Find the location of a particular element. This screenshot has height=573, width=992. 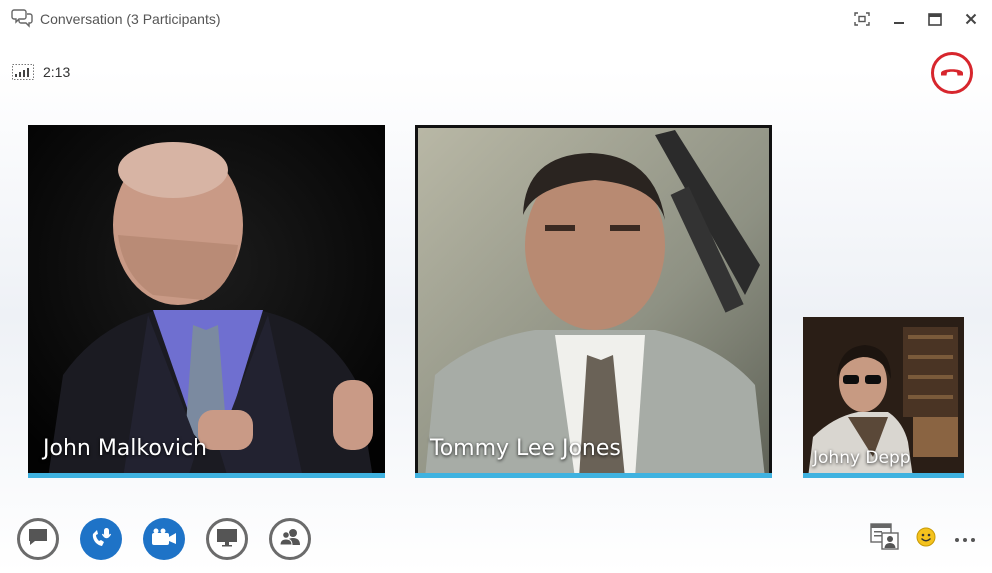

more-options-icon is located at coordinates (965, 539).